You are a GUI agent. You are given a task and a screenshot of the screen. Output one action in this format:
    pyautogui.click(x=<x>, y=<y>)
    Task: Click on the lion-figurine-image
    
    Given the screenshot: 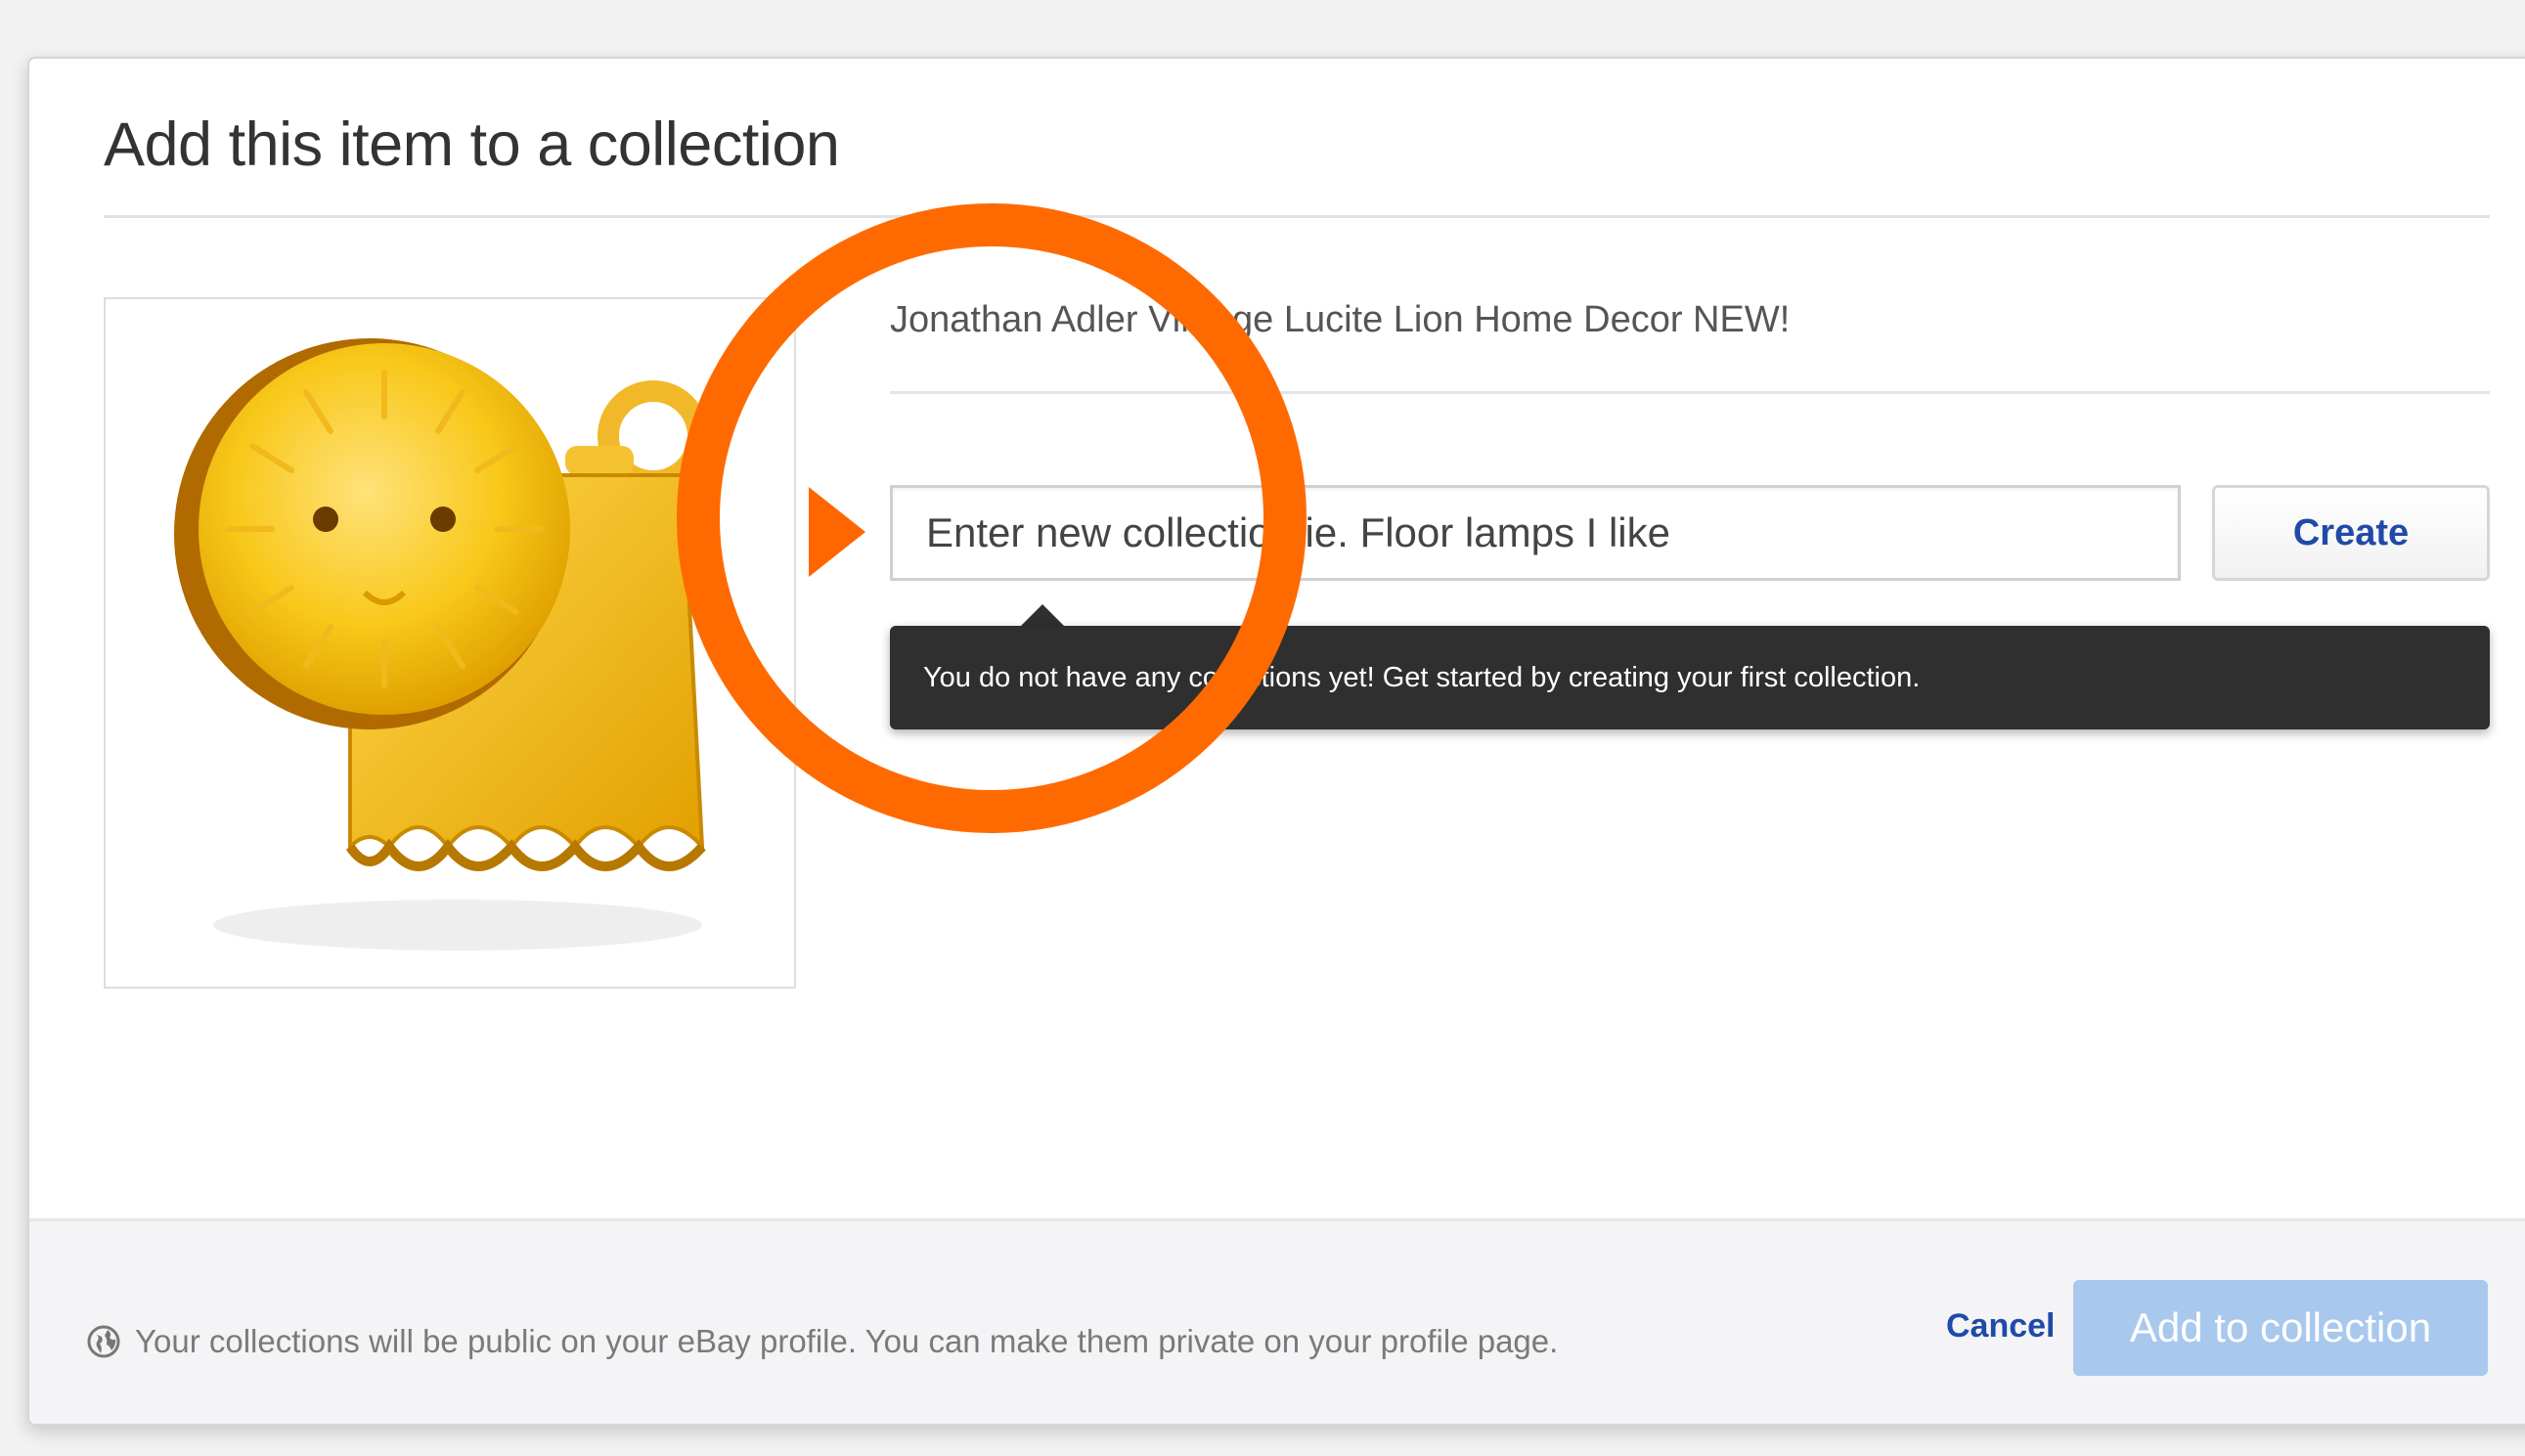 What is the action you would take?
    pyautogui.click(x=442, y=644)
    